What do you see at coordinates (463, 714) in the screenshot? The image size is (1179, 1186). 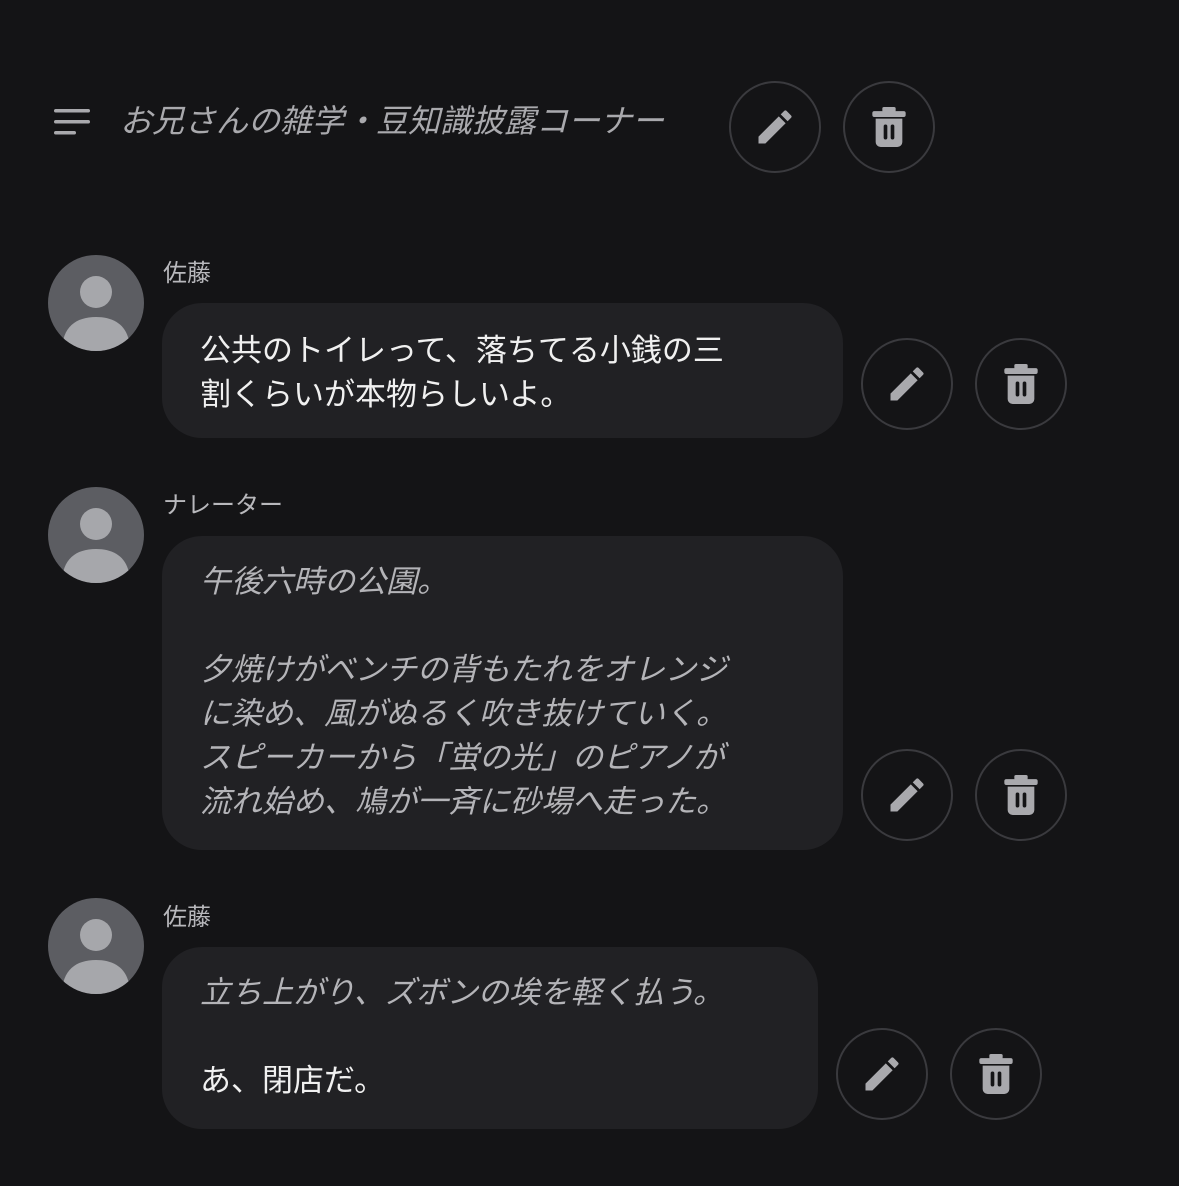 I see `message-line: に染め、風がぬるく吹き抜けていく。` at bounding box center [463, 714].